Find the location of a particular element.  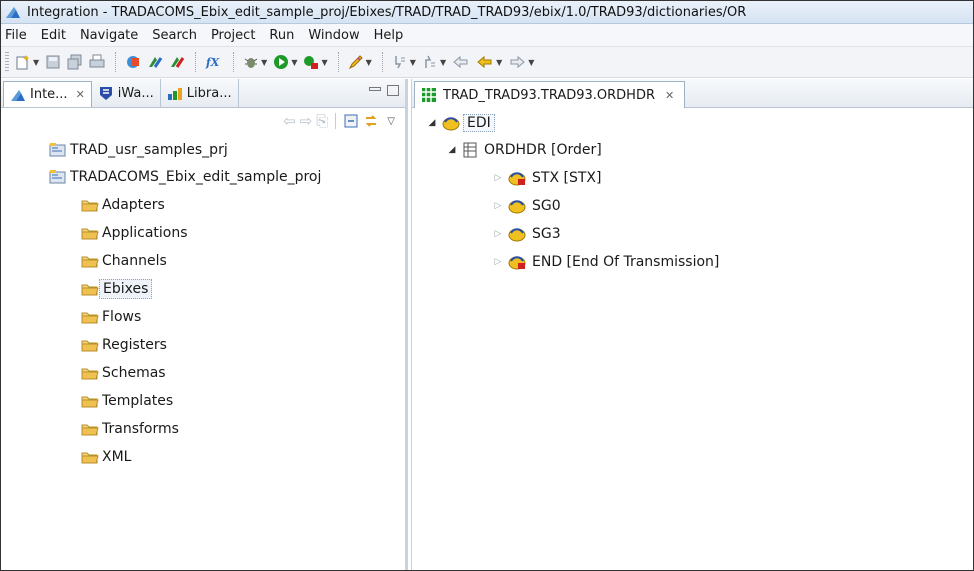

toolbar-grip is located at coordinates (7, 62).